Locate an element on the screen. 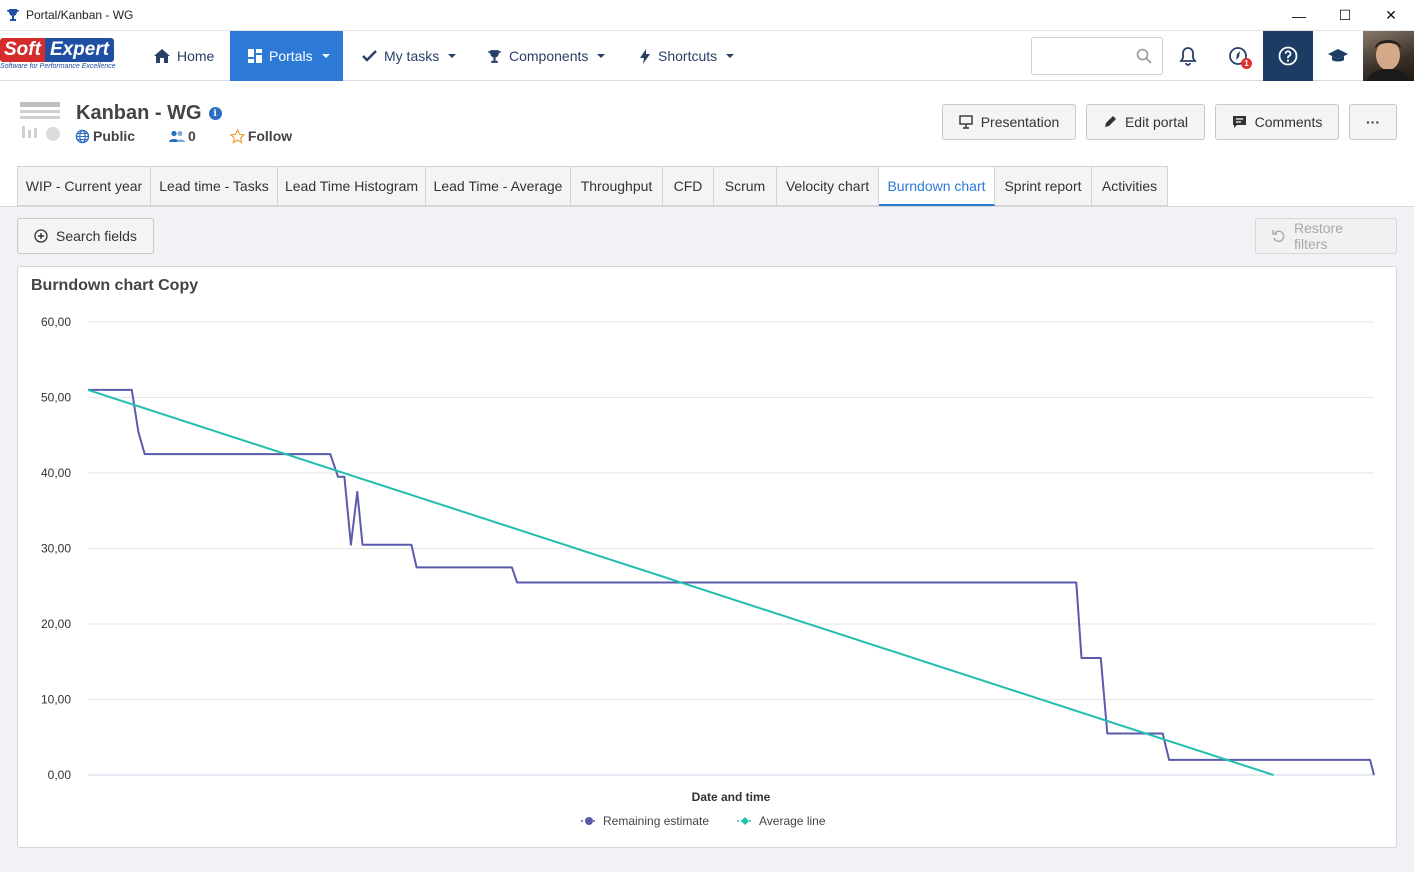 The width and height of the screenshot is (1414, 872). maximize-icon: ☐ is located at coordinates (1345, 15).